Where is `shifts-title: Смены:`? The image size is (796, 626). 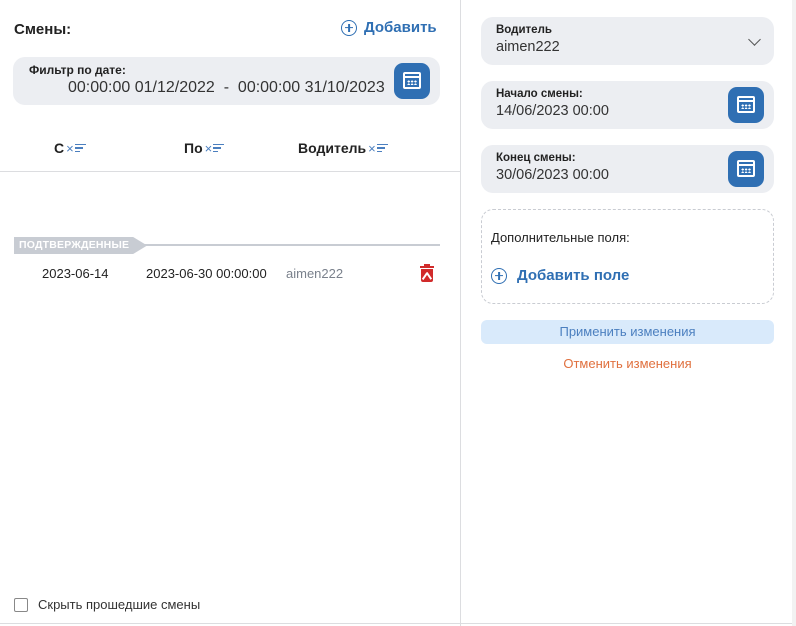 shifts-title: Смены: is located at coordinates (43, 29).